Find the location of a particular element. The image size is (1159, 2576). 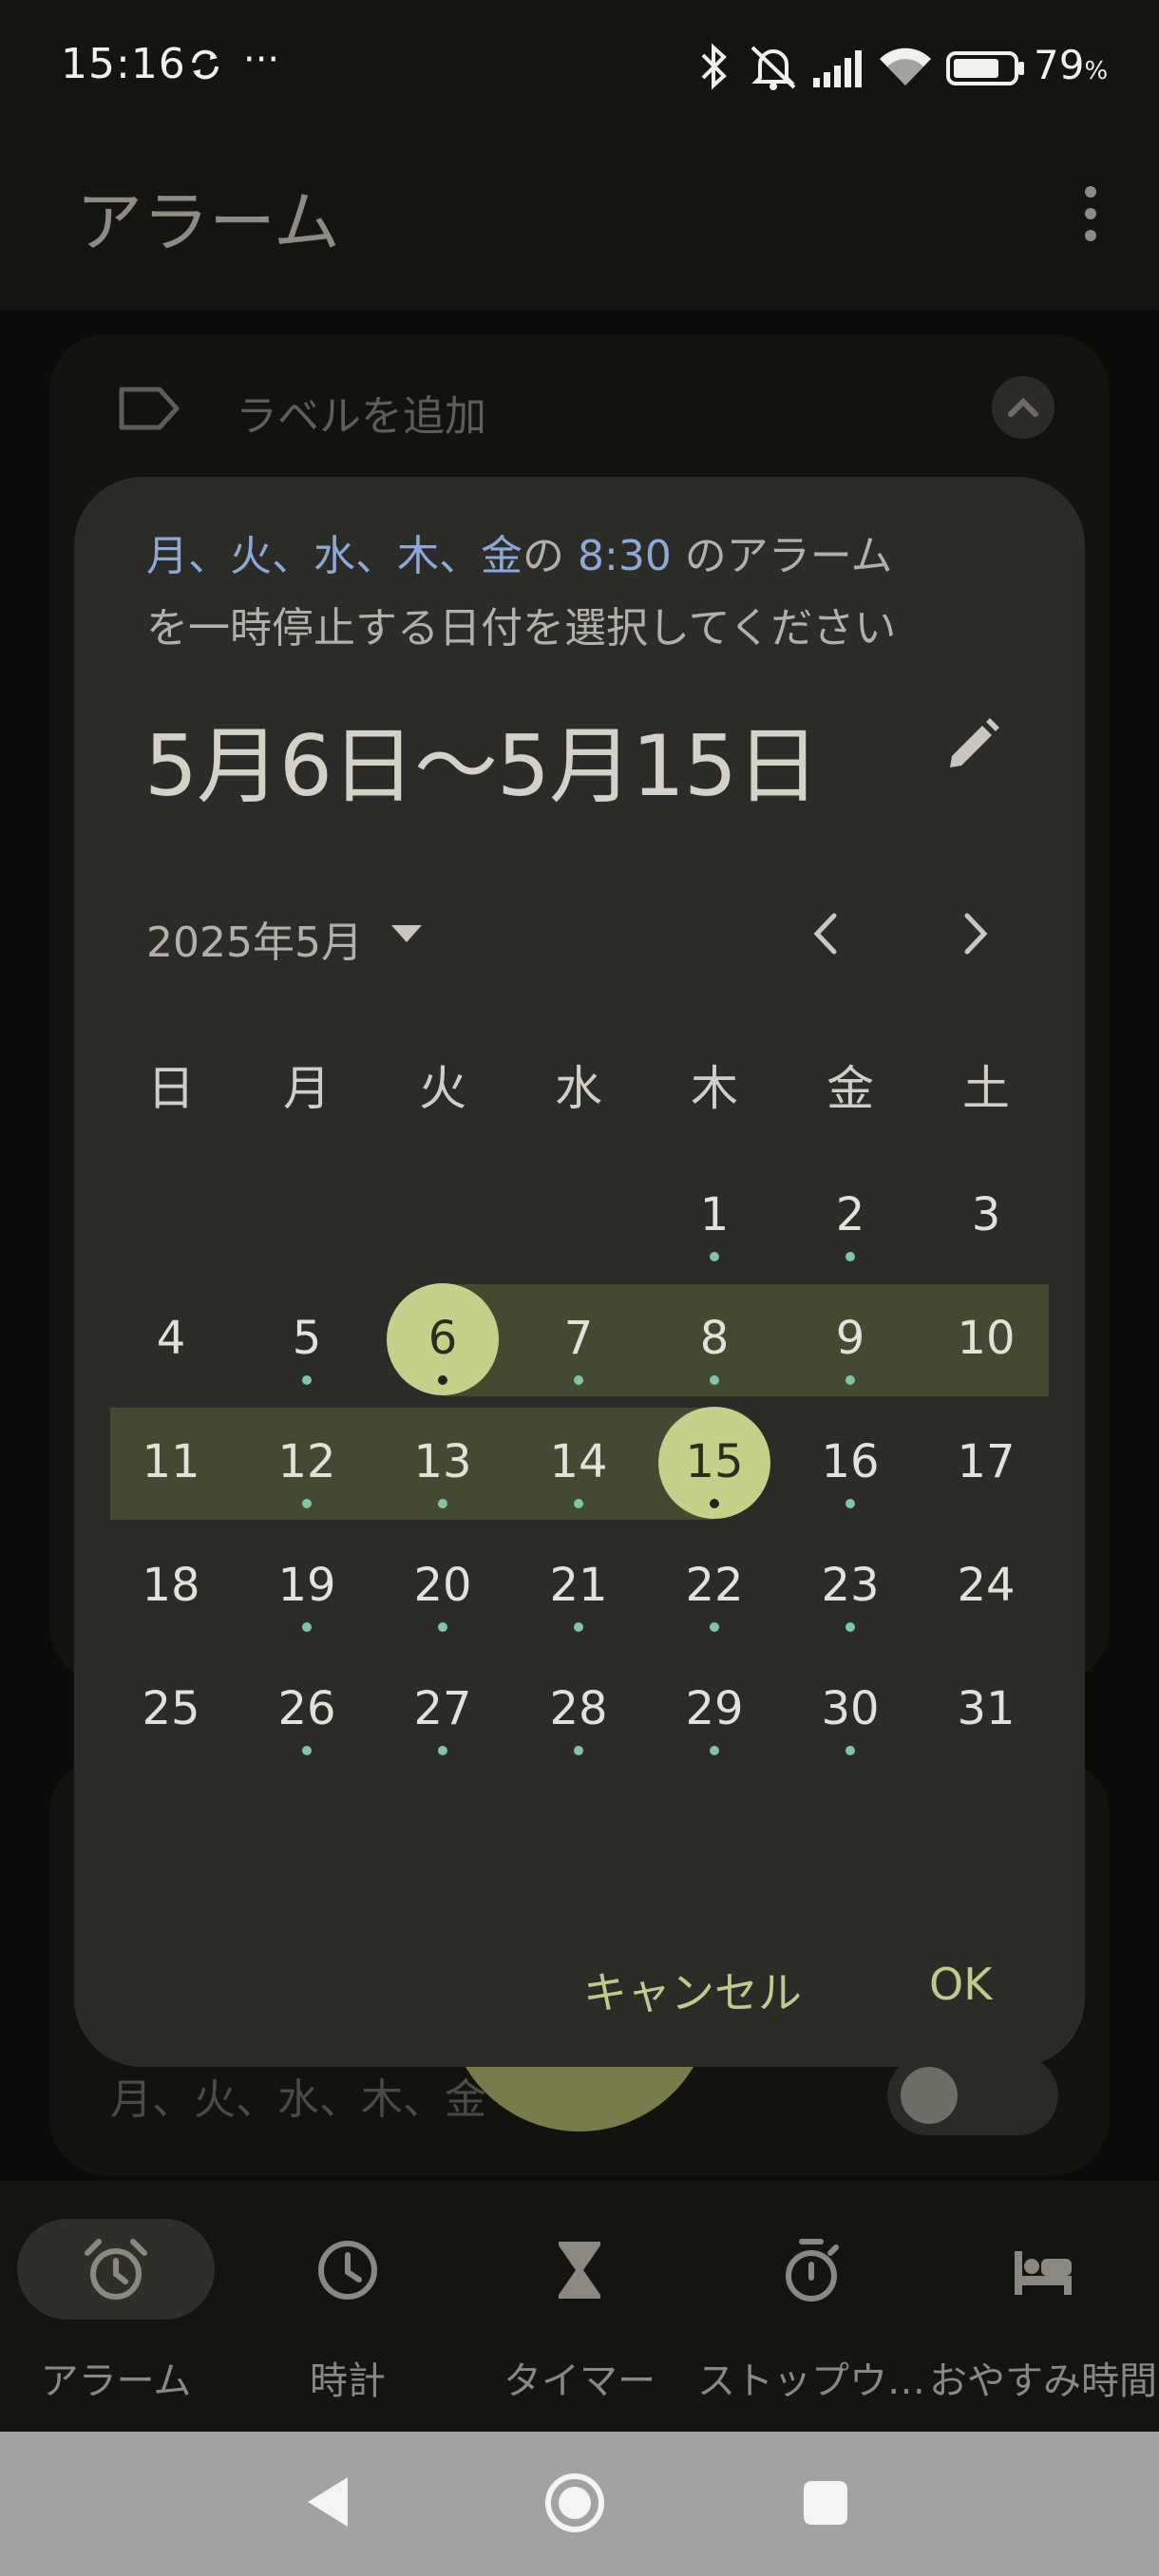

nav-label: おやすみ時間 is located at coordinates (1043, 2381).